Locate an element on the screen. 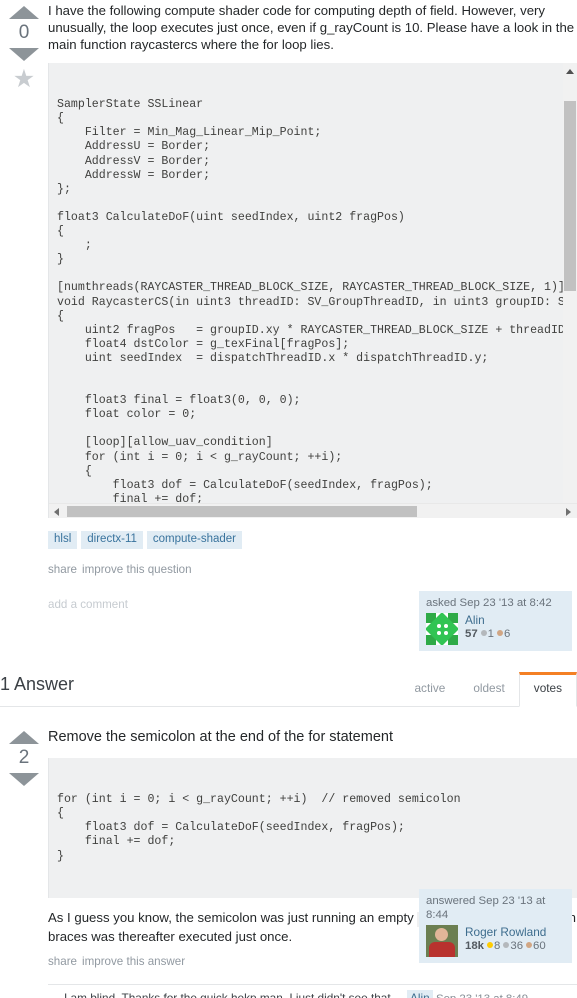  answer-owner-name: Roger Rowland is located at coordinates (505, 932).